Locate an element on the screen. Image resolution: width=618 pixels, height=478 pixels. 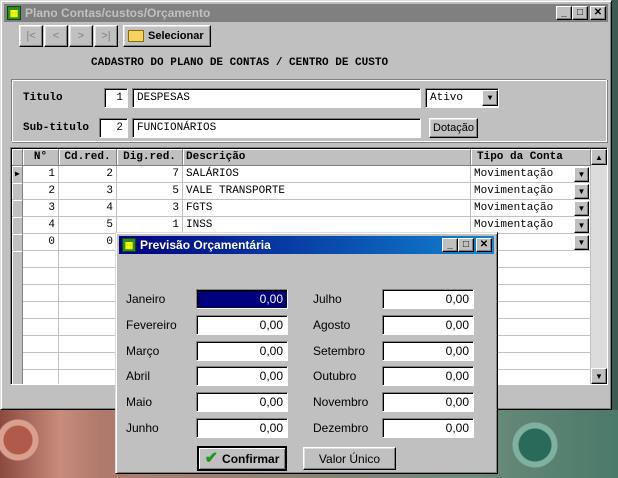
confirm-button: ✔ Confirmar is located at coordinates (242, 458).